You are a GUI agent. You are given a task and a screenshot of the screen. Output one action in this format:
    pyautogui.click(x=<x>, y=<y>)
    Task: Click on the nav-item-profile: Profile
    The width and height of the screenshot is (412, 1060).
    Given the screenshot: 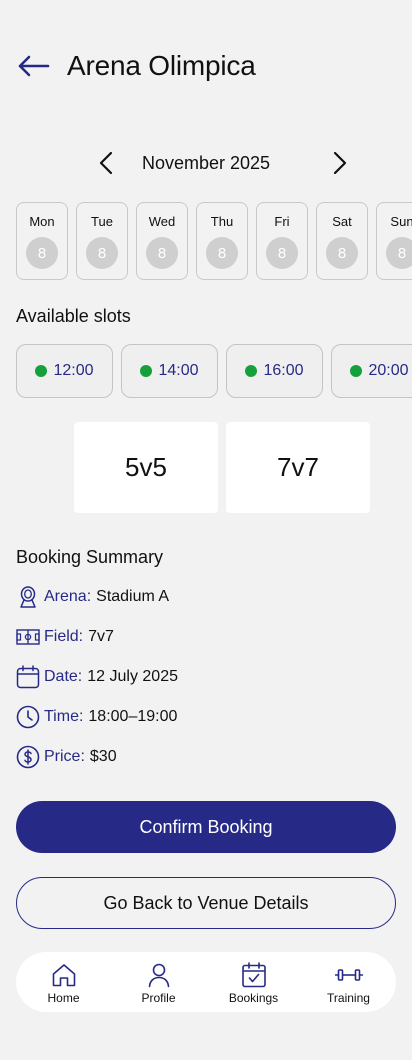 What is the action you would take?
    pyautogui.click(x=159, y=982)
    